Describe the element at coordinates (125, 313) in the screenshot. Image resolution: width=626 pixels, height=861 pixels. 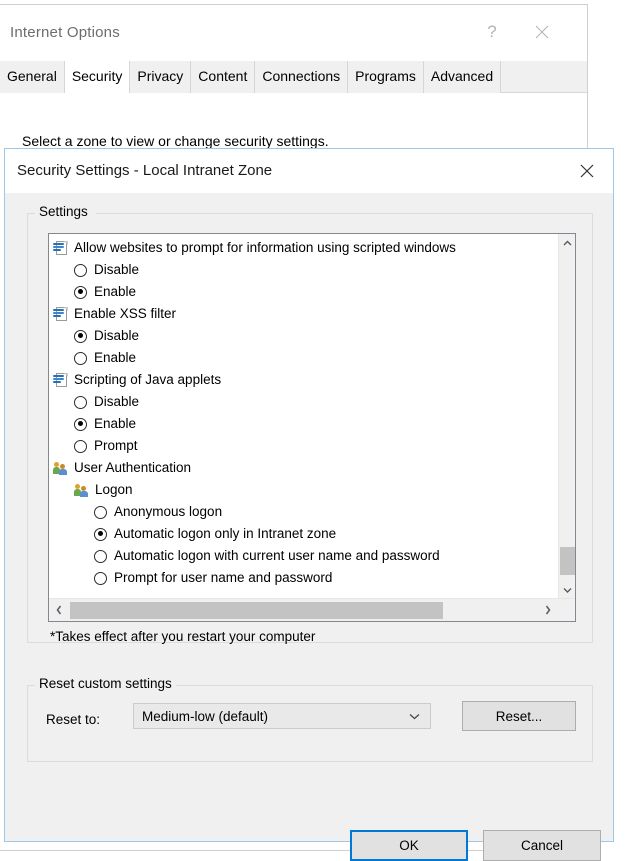
I see `list-item-label: Enable XSS filter` at that location.